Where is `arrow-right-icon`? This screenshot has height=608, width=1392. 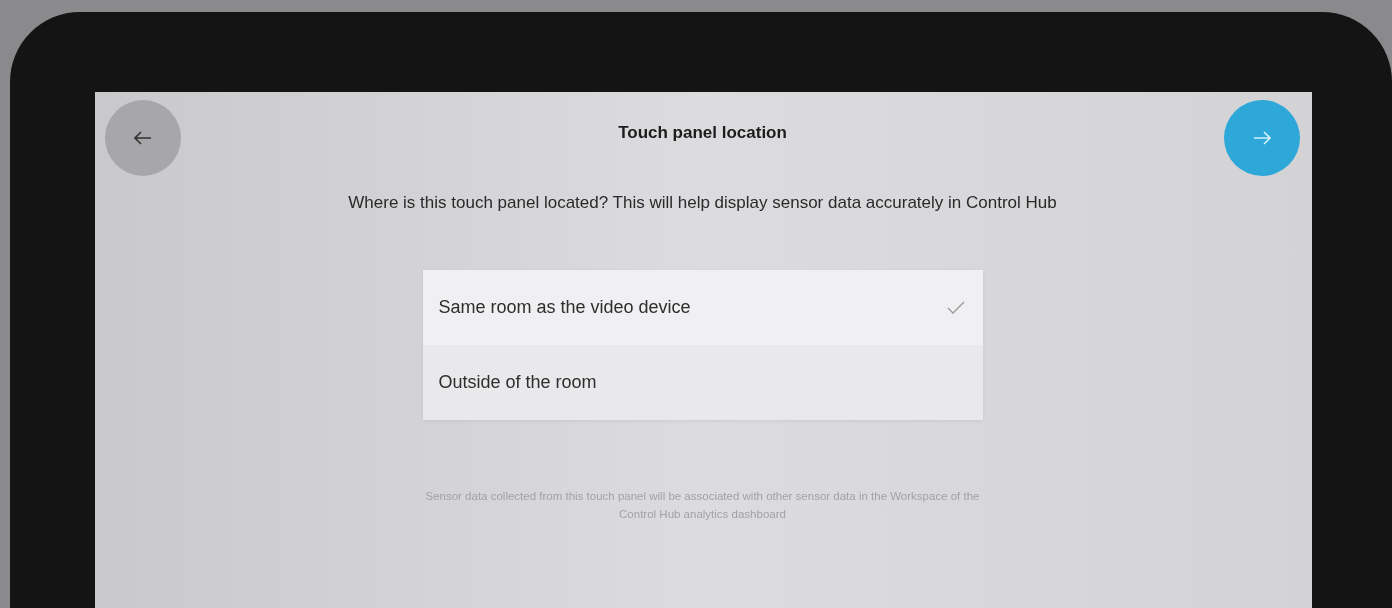
arrow-right-icon is located at coordinates (1262, 138).